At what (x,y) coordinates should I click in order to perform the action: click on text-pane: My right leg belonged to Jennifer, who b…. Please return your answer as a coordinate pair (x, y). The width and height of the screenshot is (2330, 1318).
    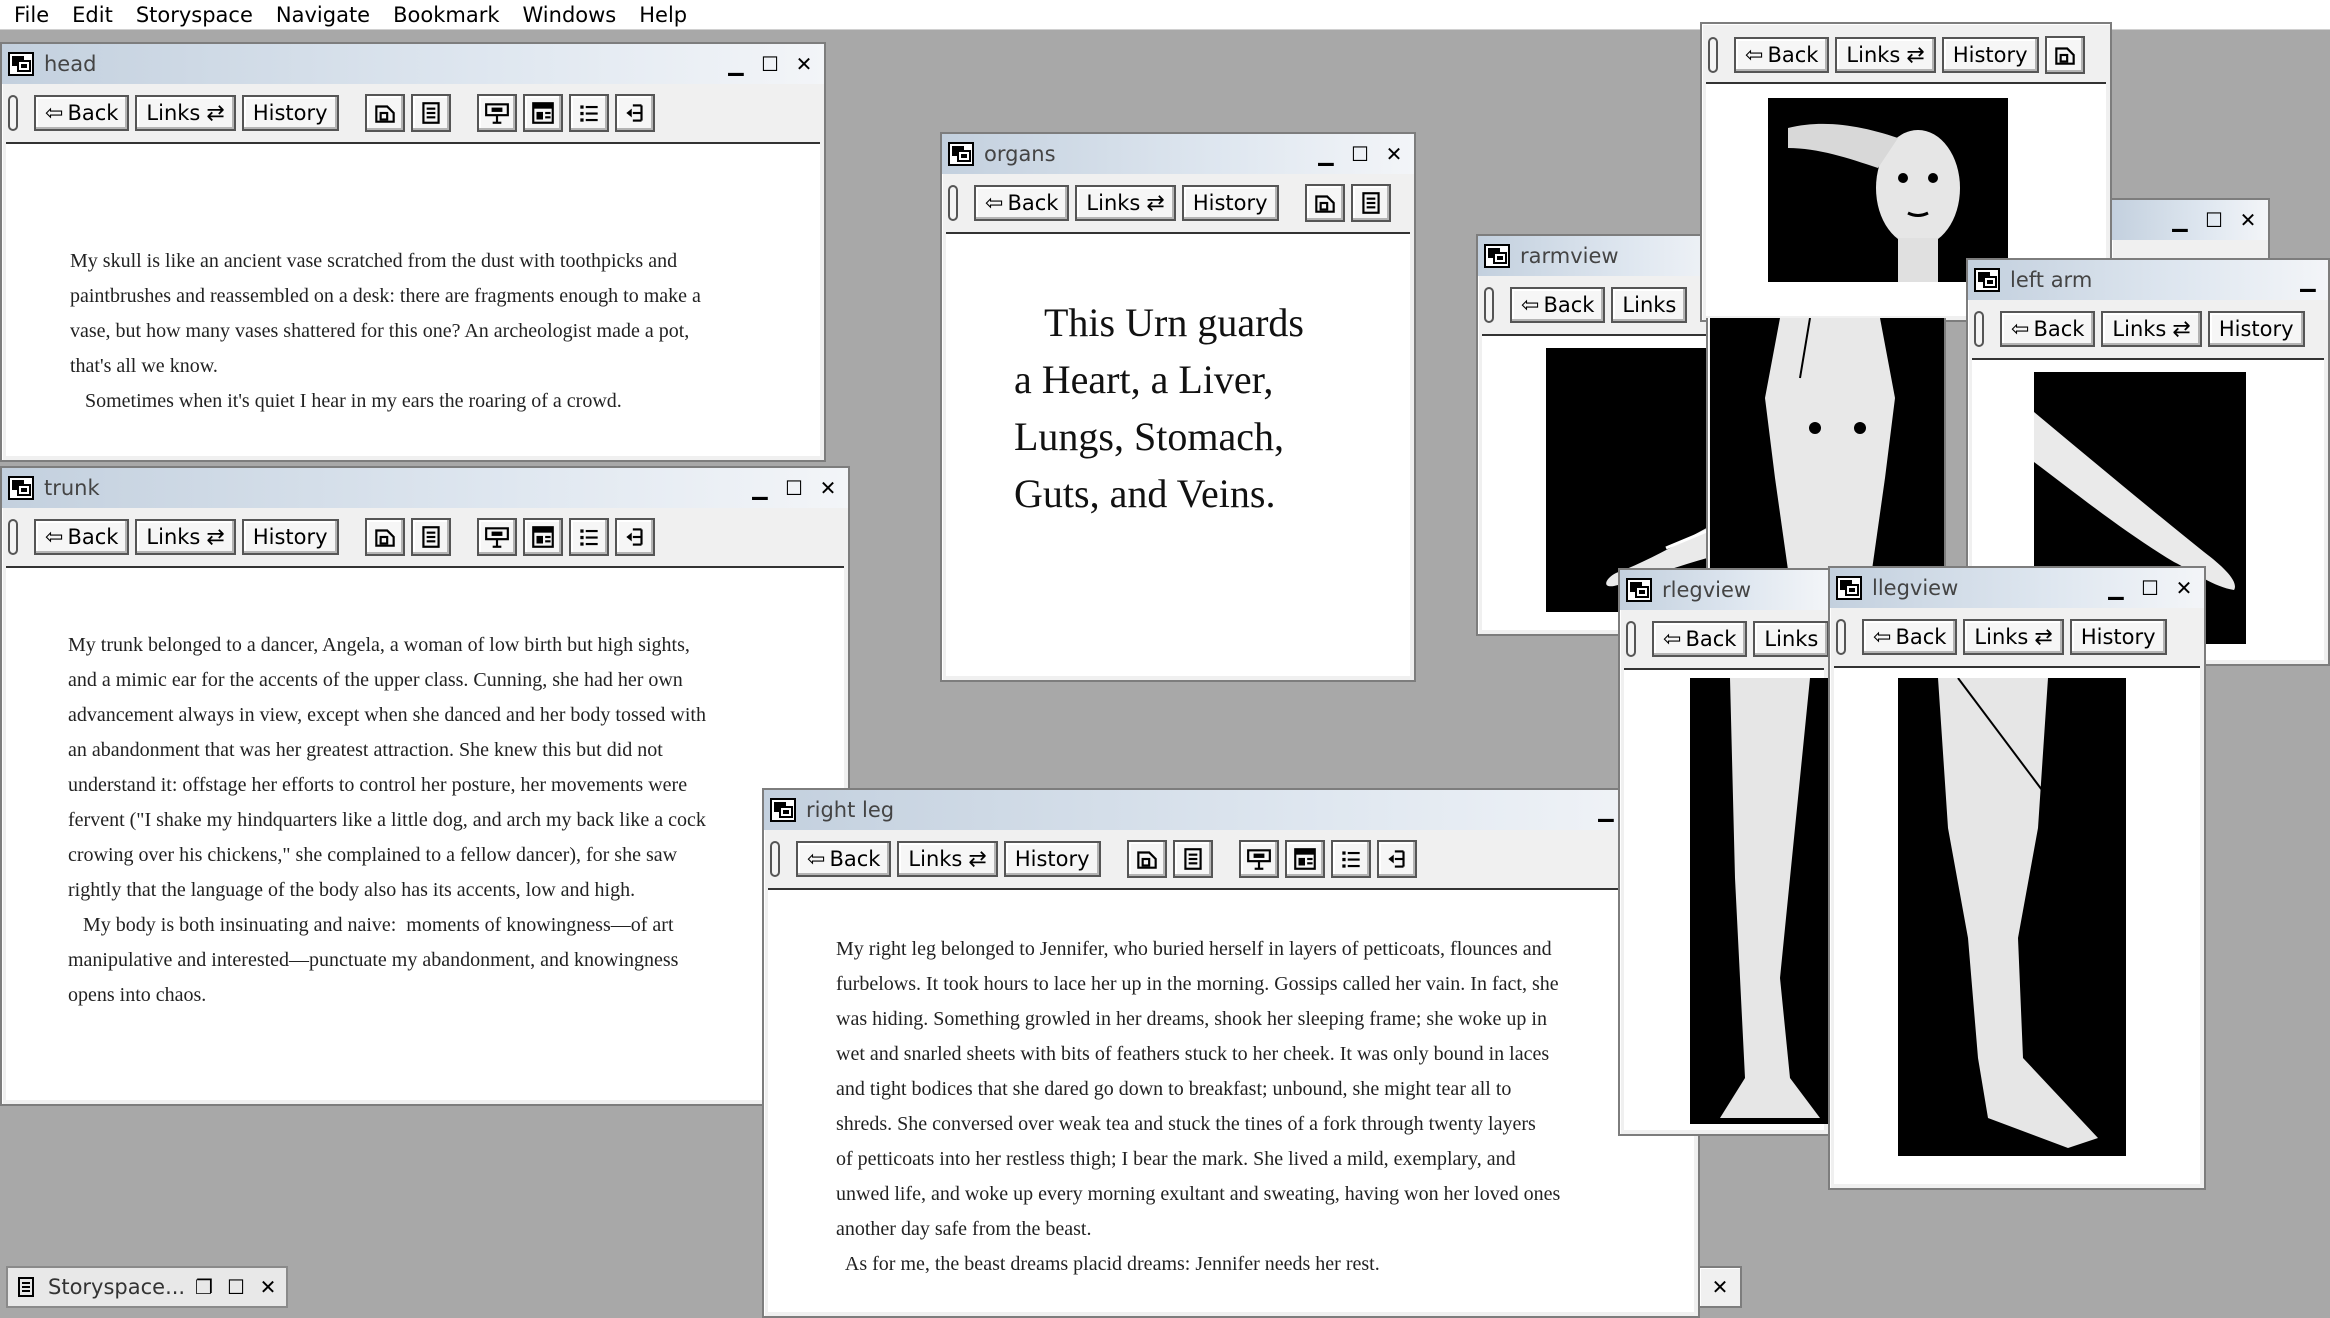
    Looking at the image, I should click on (1231, 1100).